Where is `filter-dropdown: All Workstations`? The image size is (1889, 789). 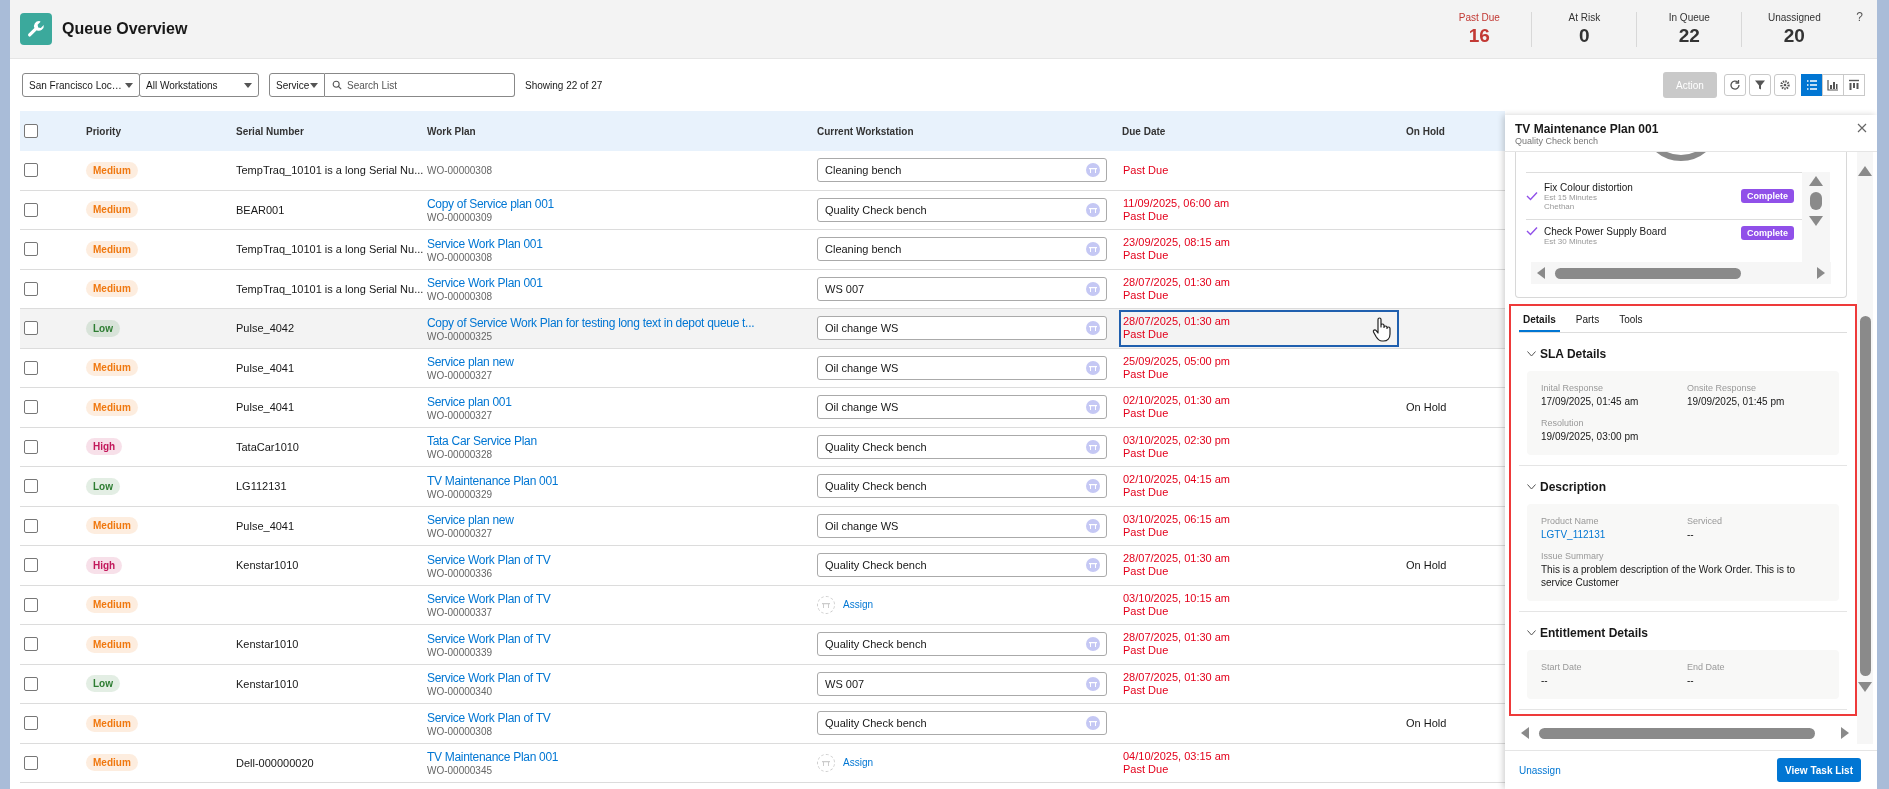
filter-dropdown: All Workstations is located at coordinates (199, 85).